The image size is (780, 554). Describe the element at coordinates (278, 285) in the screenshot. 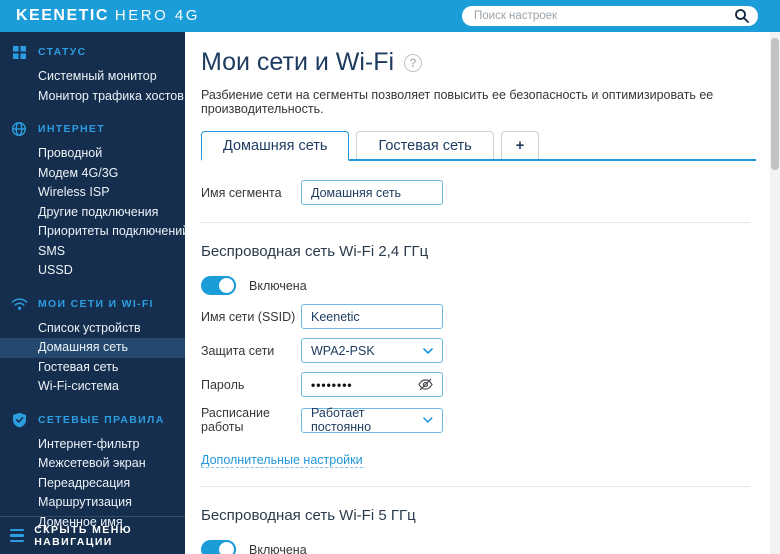

I see `wifi24-toggle-label: Включена` at that location.